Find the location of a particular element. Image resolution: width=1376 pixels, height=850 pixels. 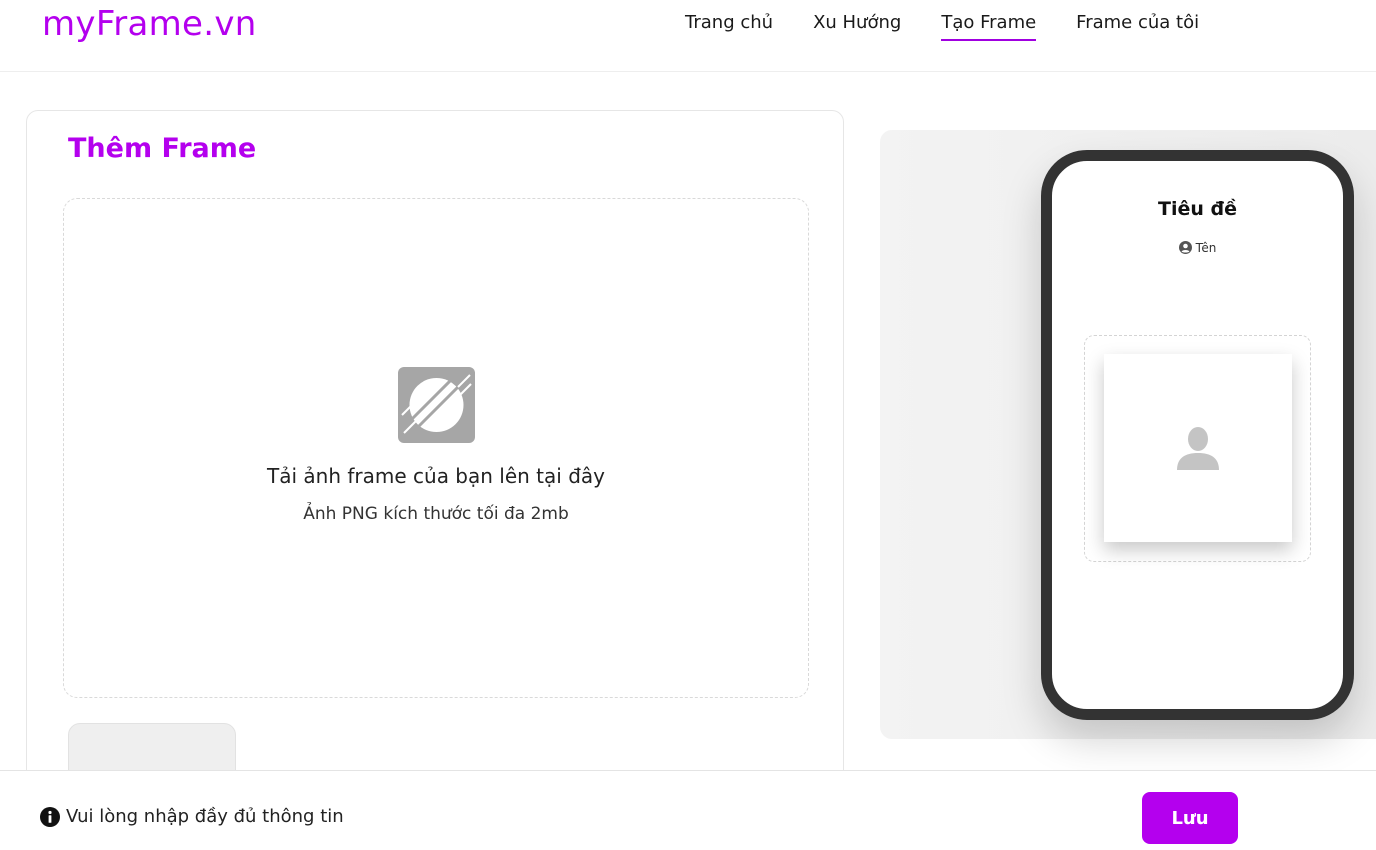

preview-avatar-image is located at coordinates (1198, 448).